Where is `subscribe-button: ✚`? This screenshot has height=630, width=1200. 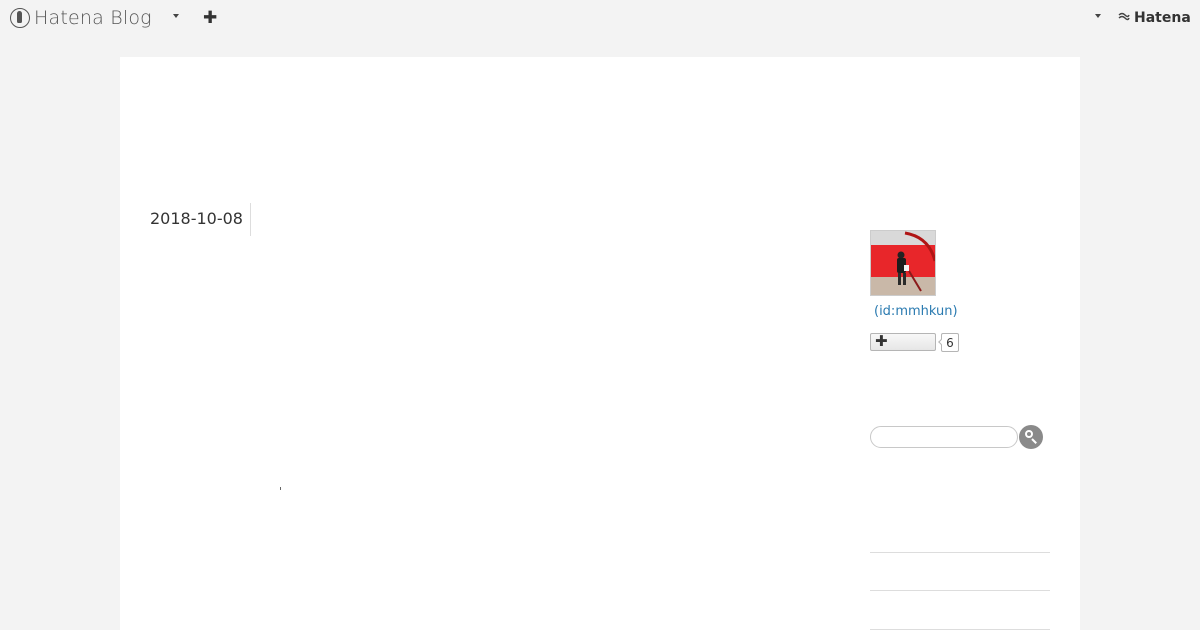
subscribe-button: ✚ is located at coordinates (903, 341).